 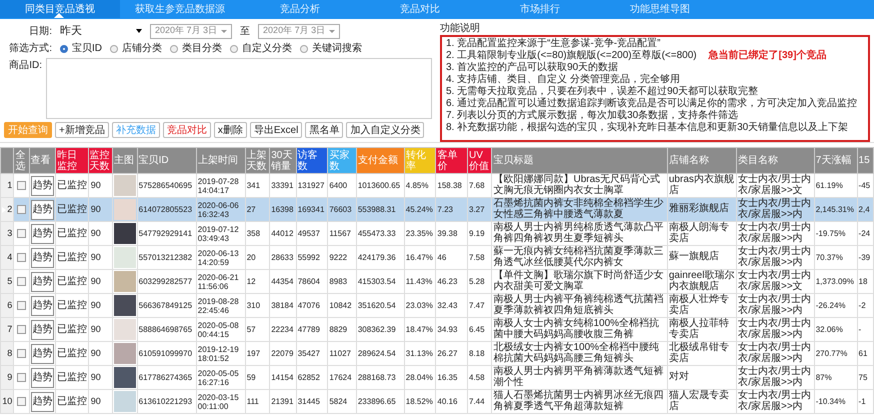 I want to click on column-header: 上架时间, so click(x=221, y=161).